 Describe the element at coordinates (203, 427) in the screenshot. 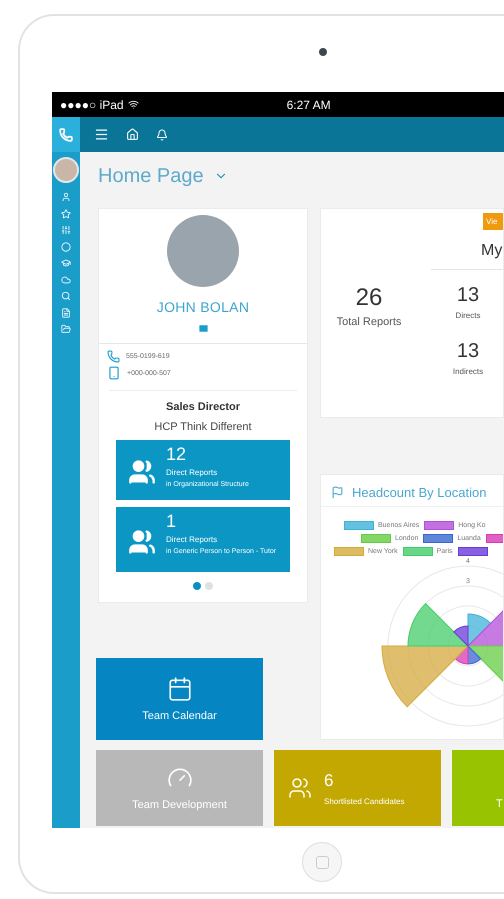

I see `company-name: HCP Think Different` at that location.